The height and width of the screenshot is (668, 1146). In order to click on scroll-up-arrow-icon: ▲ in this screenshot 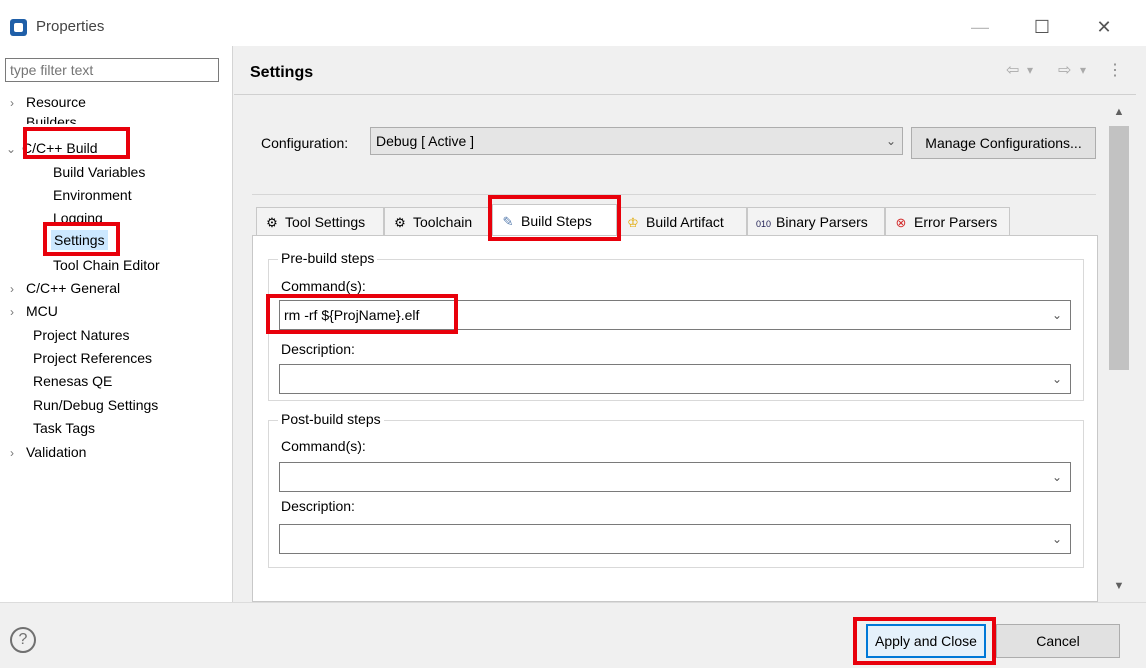, I will do `click(1119, 114)`.